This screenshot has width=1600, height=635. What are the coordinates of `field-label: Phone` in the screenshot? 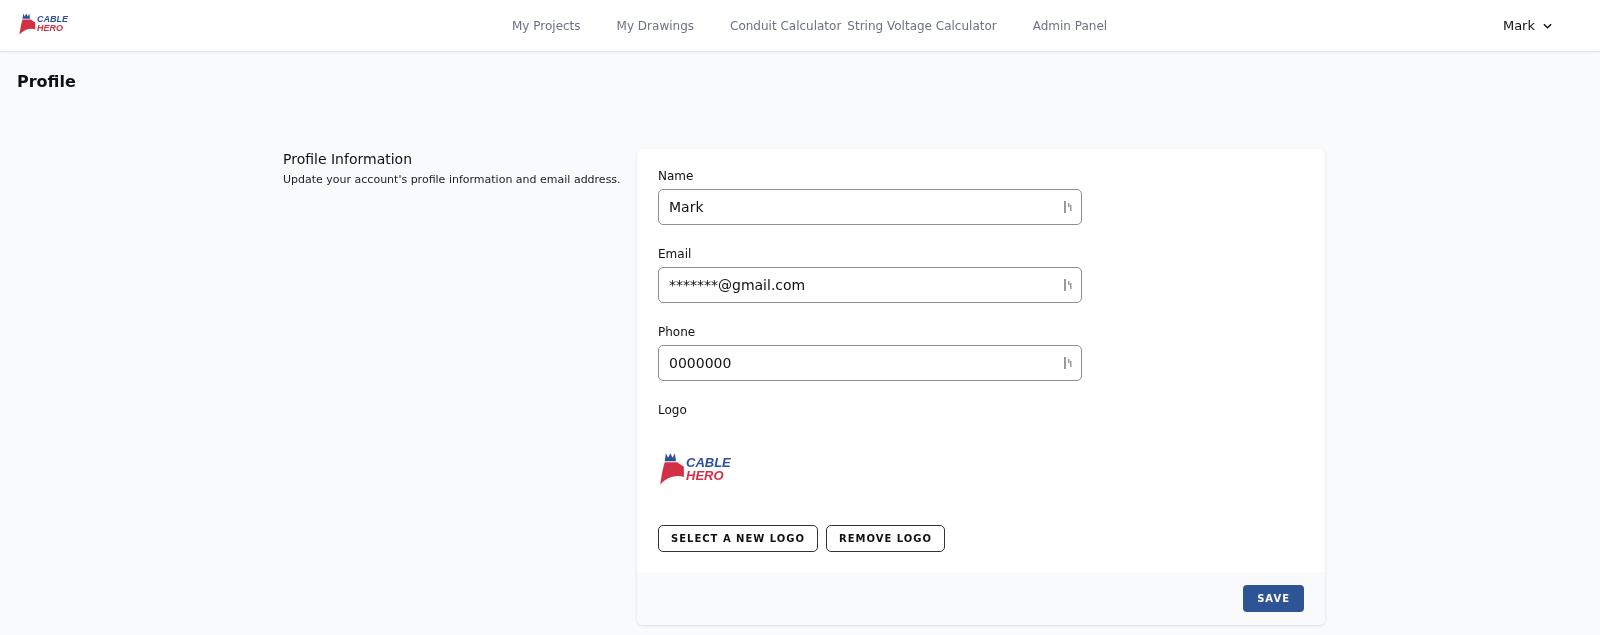 It's located at (677, 332).